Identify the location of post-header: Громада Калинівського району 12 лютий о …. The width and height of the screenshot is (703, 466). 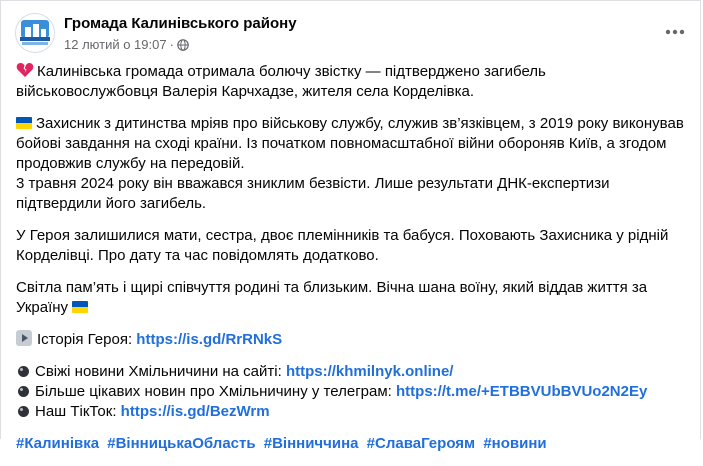
(352, 33).